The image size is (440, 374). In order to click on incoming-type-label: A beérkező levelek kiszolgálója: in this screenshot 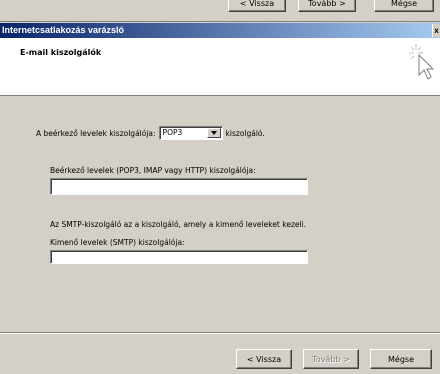, I will do `click(96, 133)`.